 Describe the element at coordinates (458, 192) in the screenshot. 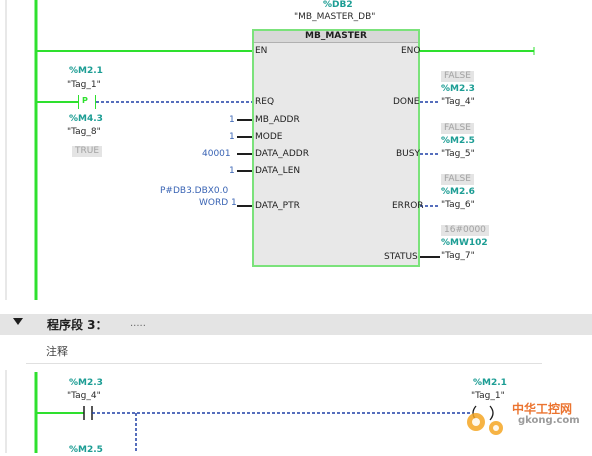

I see `error-address: %M2.6` at that location.